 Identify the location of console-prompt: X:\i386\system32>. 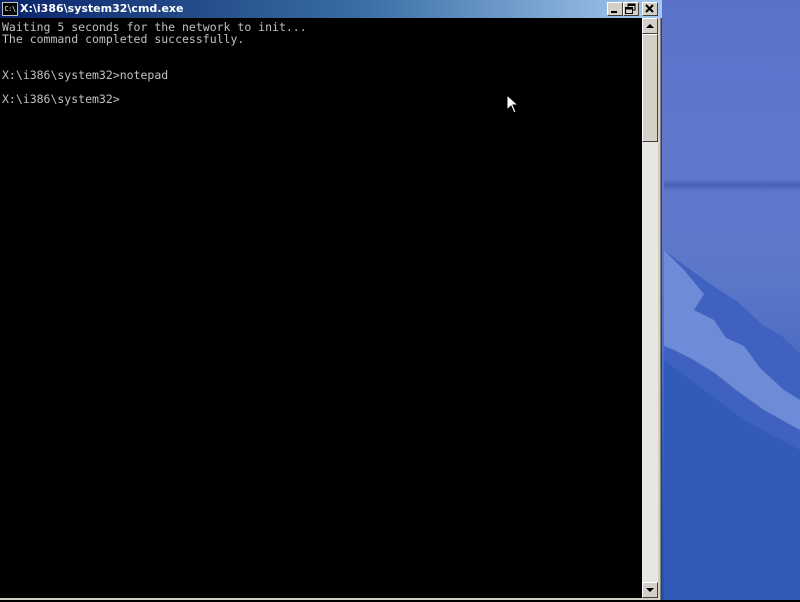
(61, 99).